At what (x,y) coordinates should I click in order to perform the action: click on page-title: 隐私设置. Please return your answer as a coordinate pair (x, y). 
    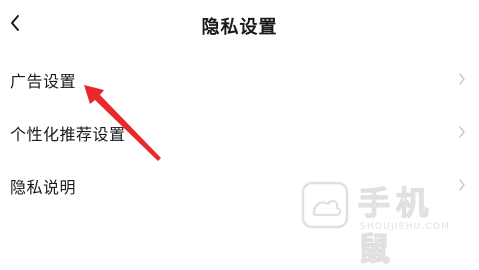
    Looking at the image, I should click on (239, 27).